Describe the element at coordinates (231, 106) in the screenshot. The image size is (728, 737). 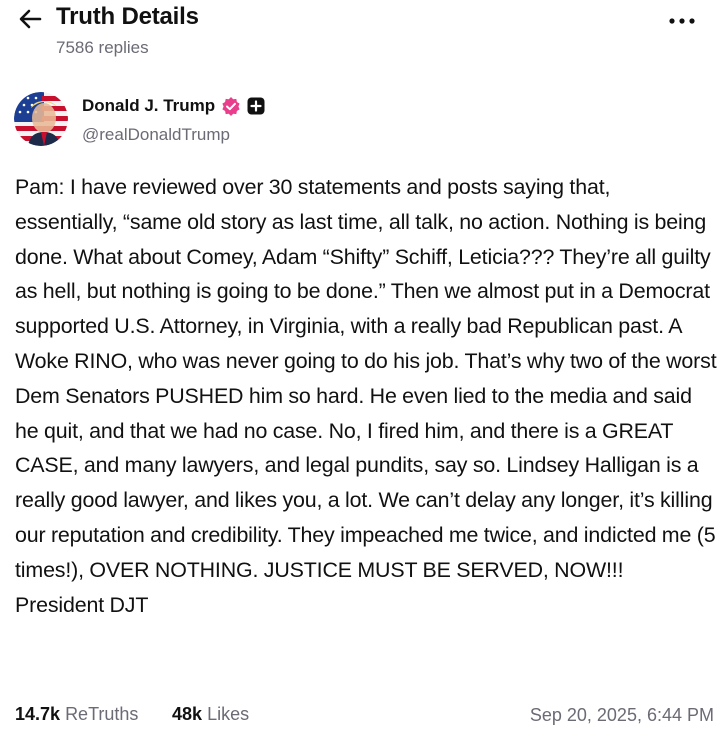
I see `verified-badge-icon` at that location.